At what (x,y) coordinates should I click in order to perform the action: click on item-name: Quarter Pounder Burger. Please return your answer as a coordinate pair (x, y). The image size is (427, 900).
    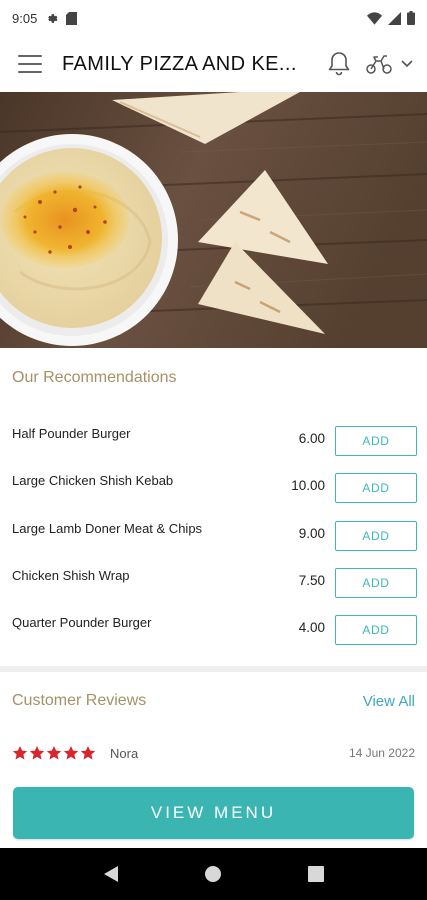
    Looking at the image, I should click on (82, 623).